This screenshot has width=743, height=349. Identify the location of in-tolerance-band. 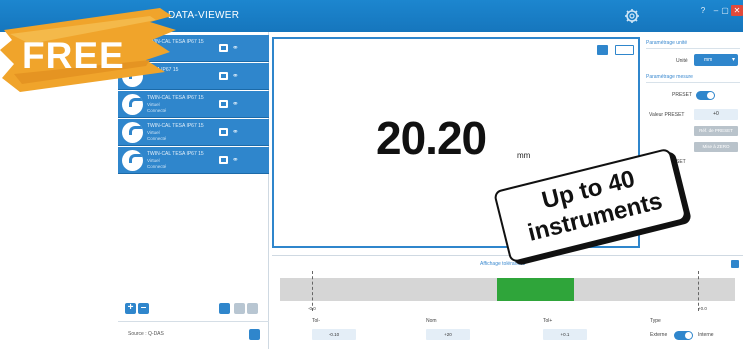
(535, 289).